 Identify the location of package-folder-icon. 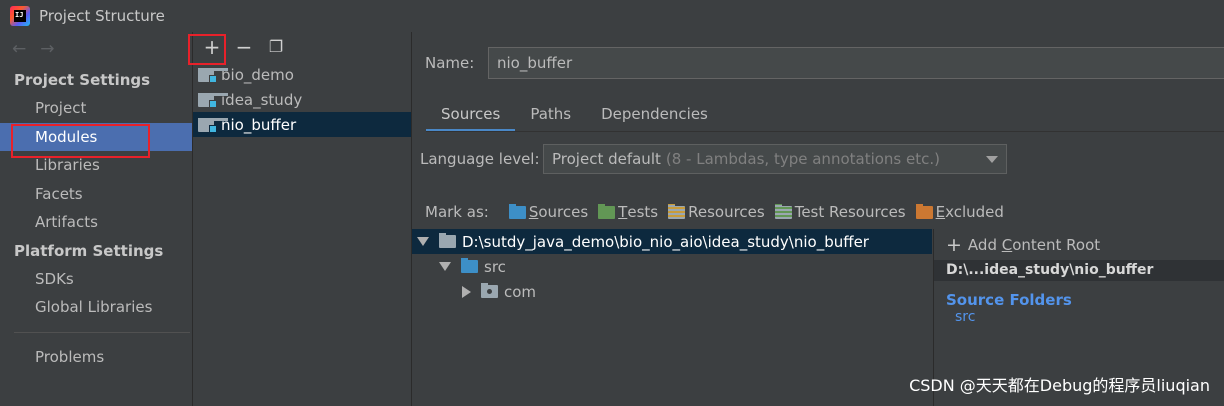
(489, 290).